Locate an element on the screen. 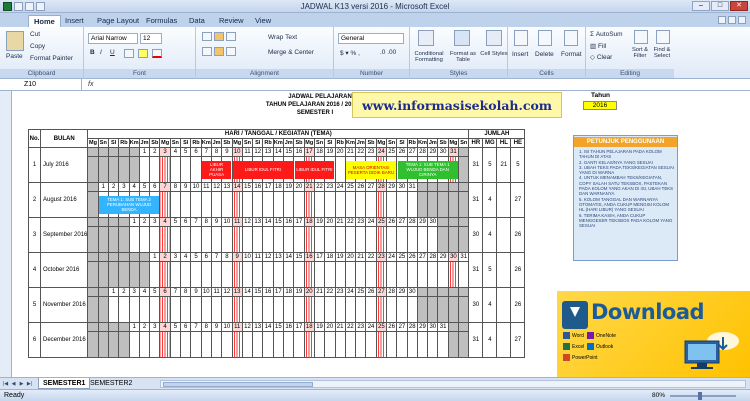 This screenshot has height=401, width=750. wrap-text-button: Wrap Text is located at coordinates (282, 37).